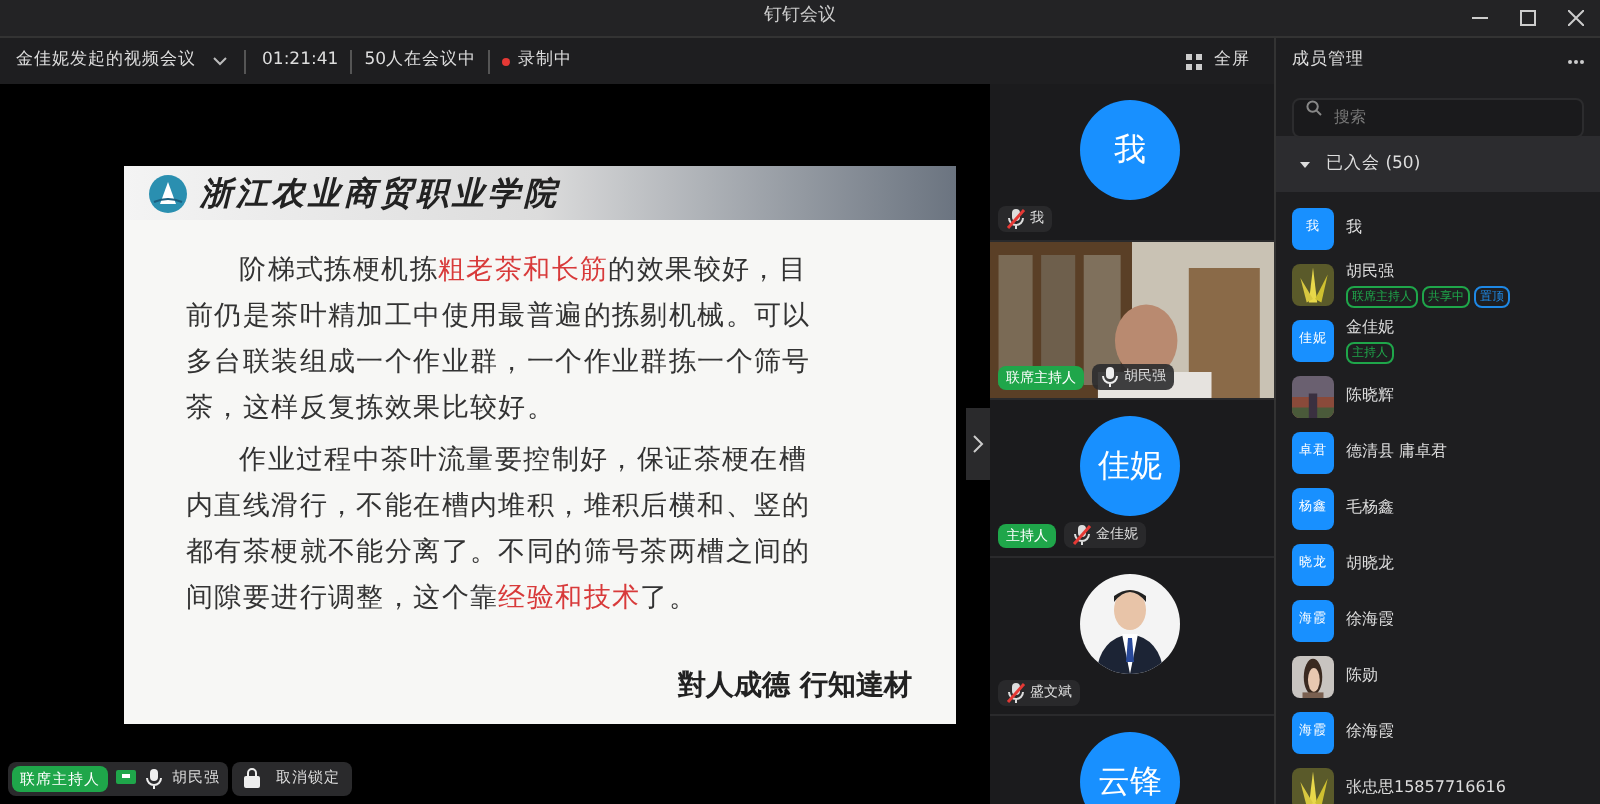  Describe the element at coordinates (1371, 272) in the screenshot. I see `member-name: 胡民强` at that location.